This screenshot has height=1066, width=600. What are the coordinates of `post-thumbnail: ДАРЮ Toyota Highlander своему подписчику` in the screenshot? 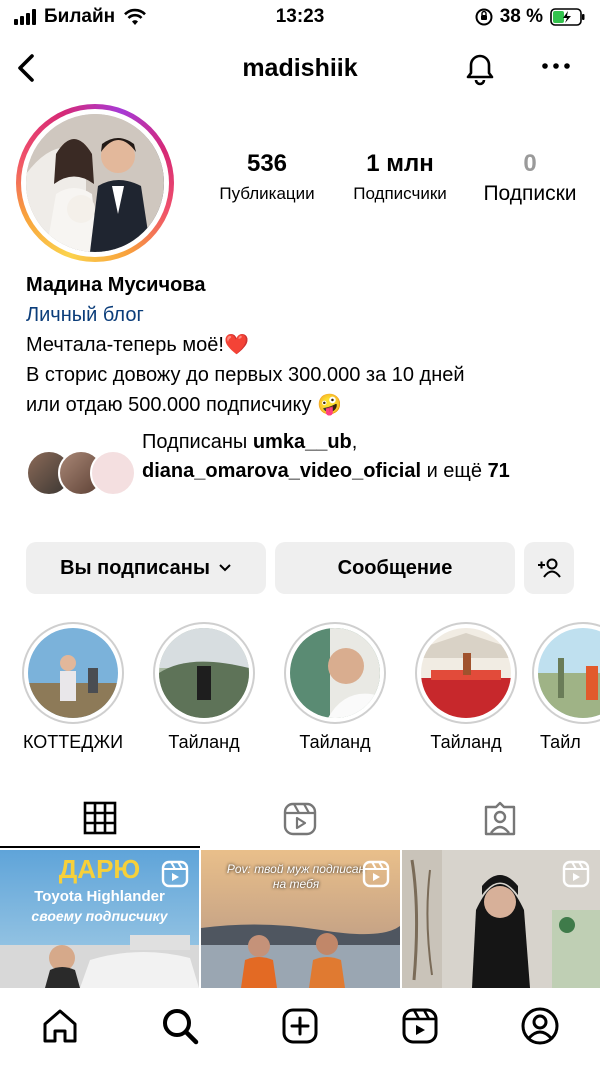 It's located at (99, 919).